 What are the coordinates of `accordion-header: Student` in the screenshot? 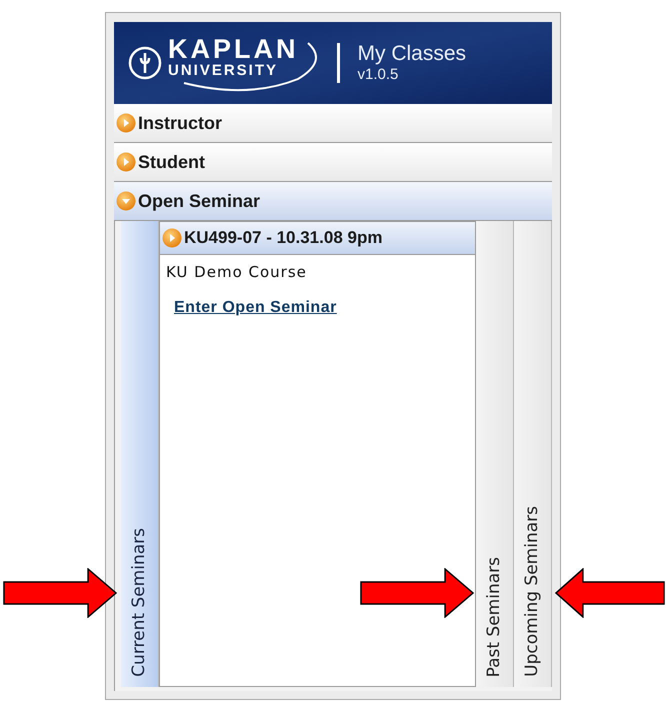 It's located at (333, 162).